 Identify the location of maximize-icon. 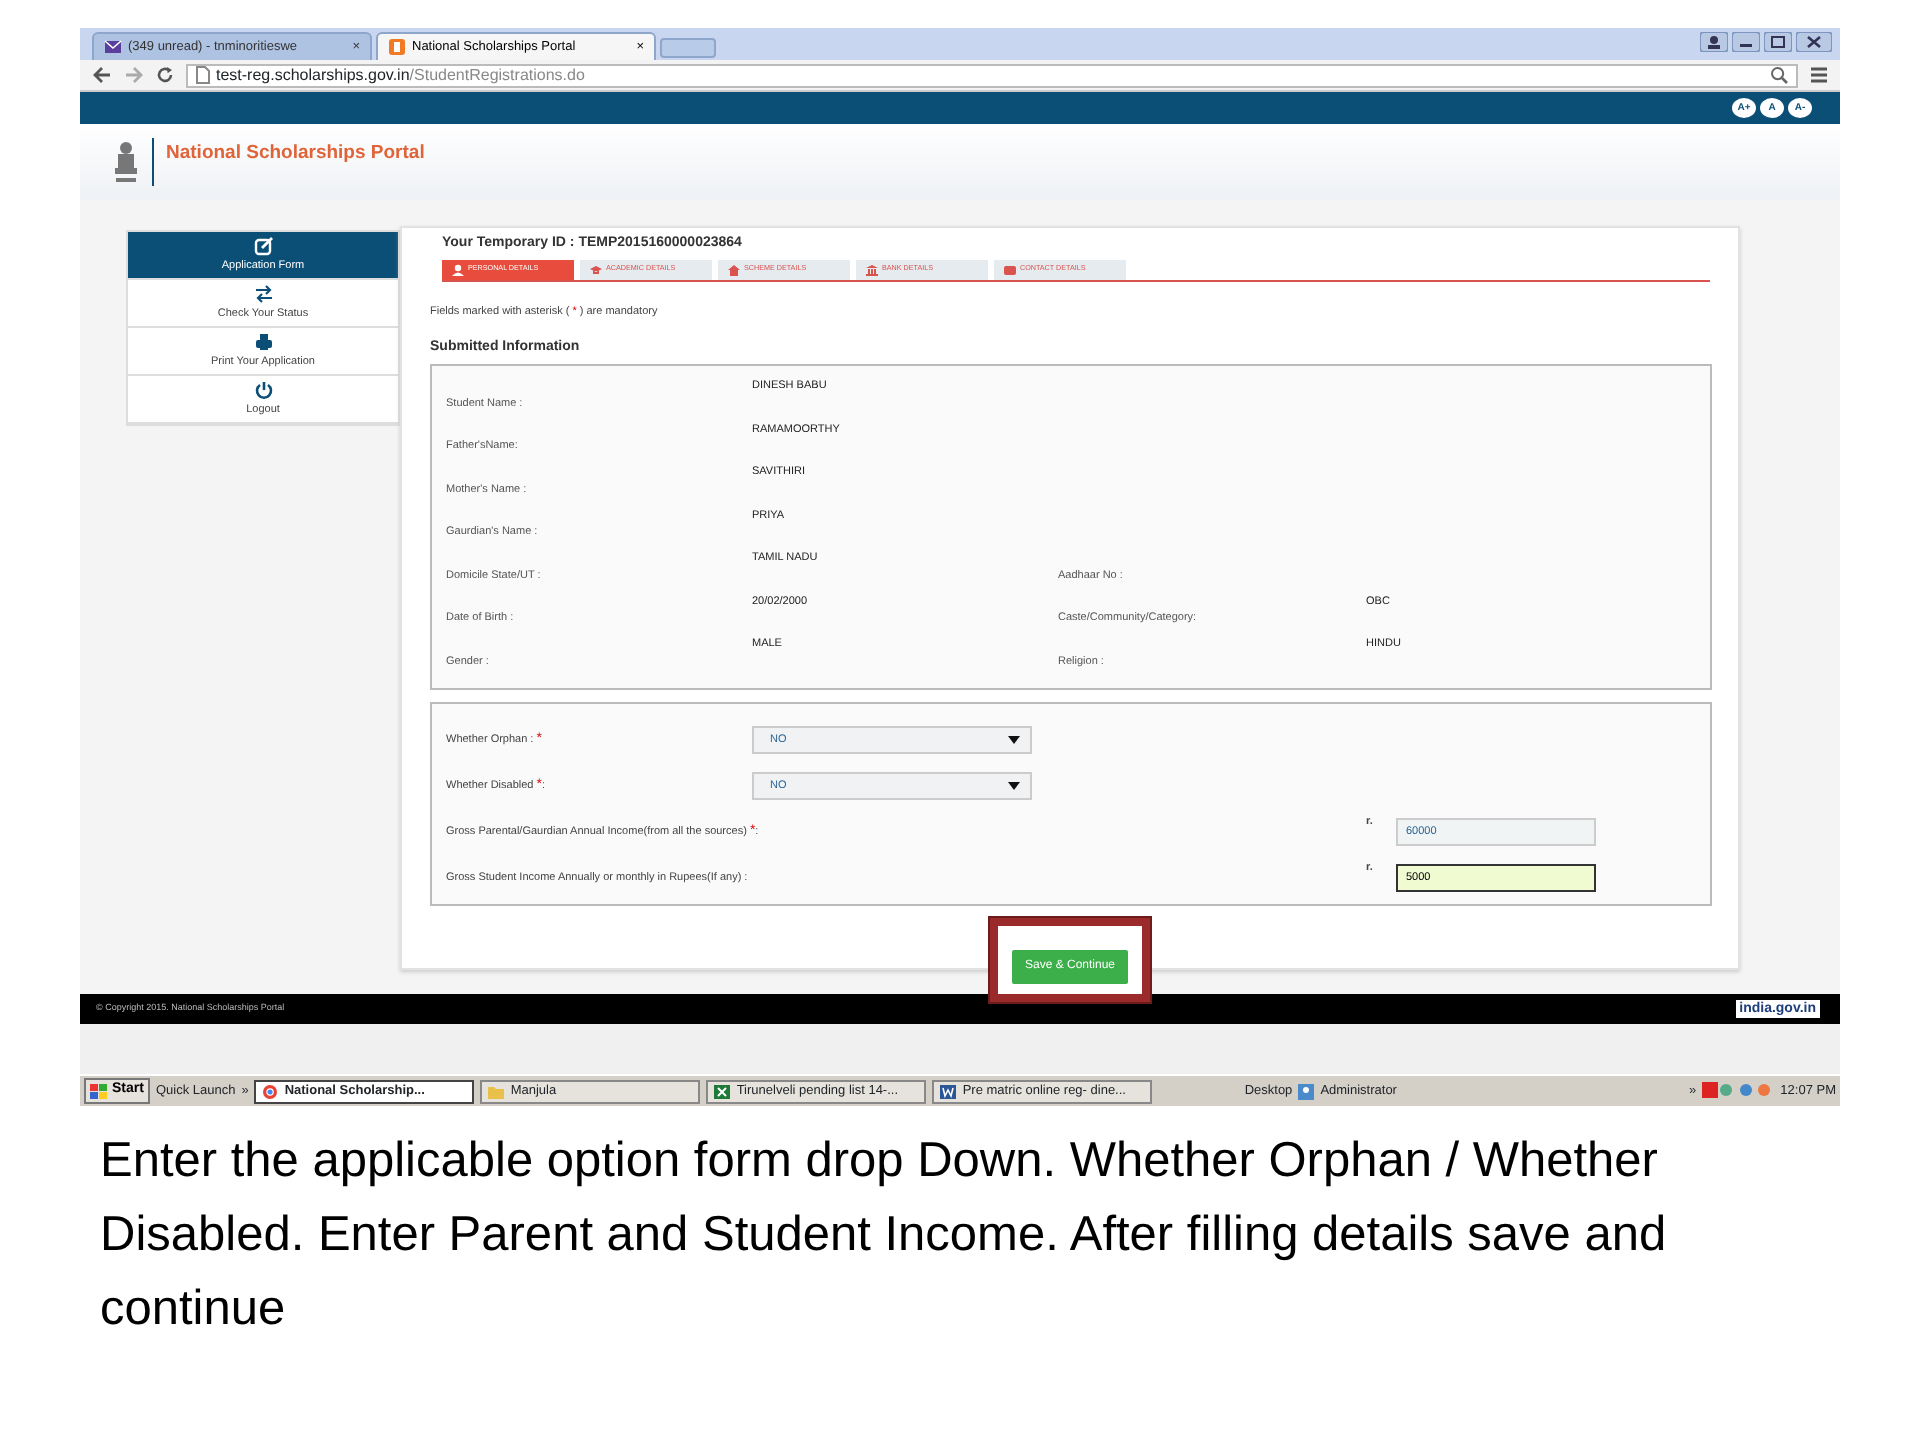
(1778, 42).